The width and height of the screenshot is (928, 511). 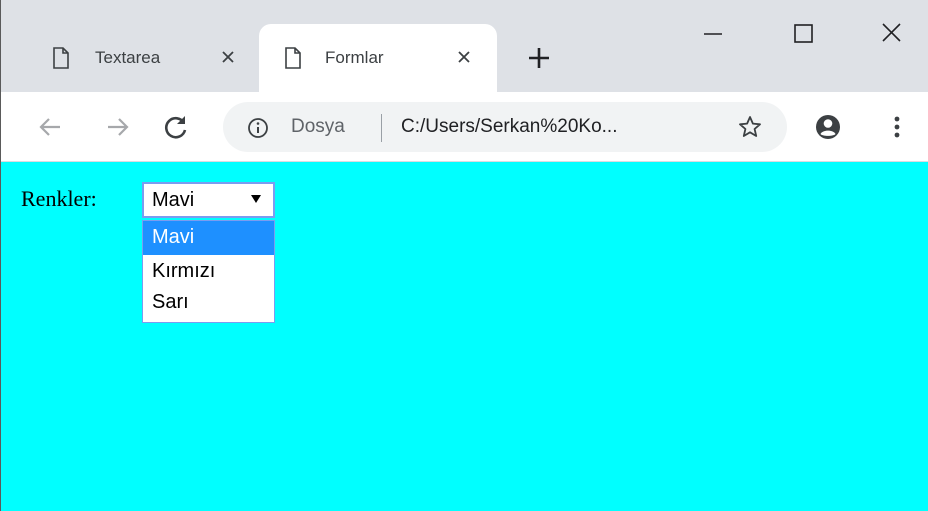 I want to click on arrow-left-icon, so click(x=50, y=127).